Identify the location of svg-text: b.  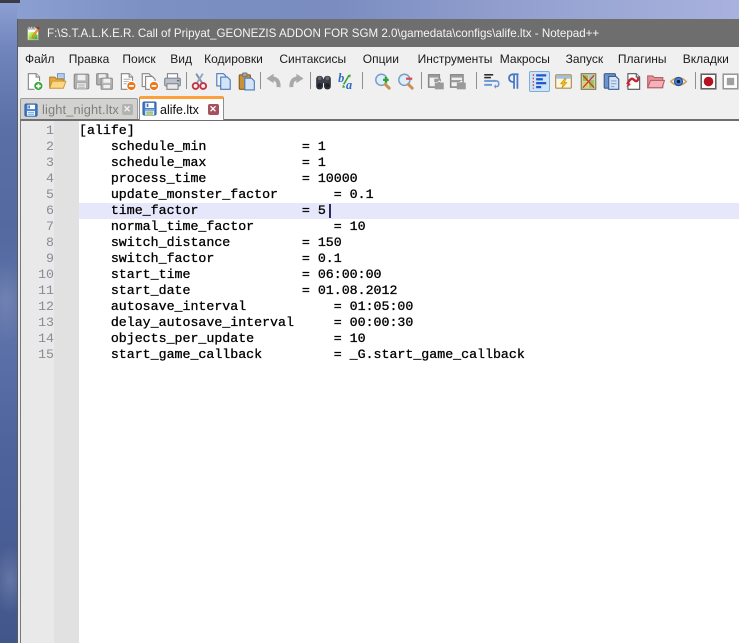
(341, 78).